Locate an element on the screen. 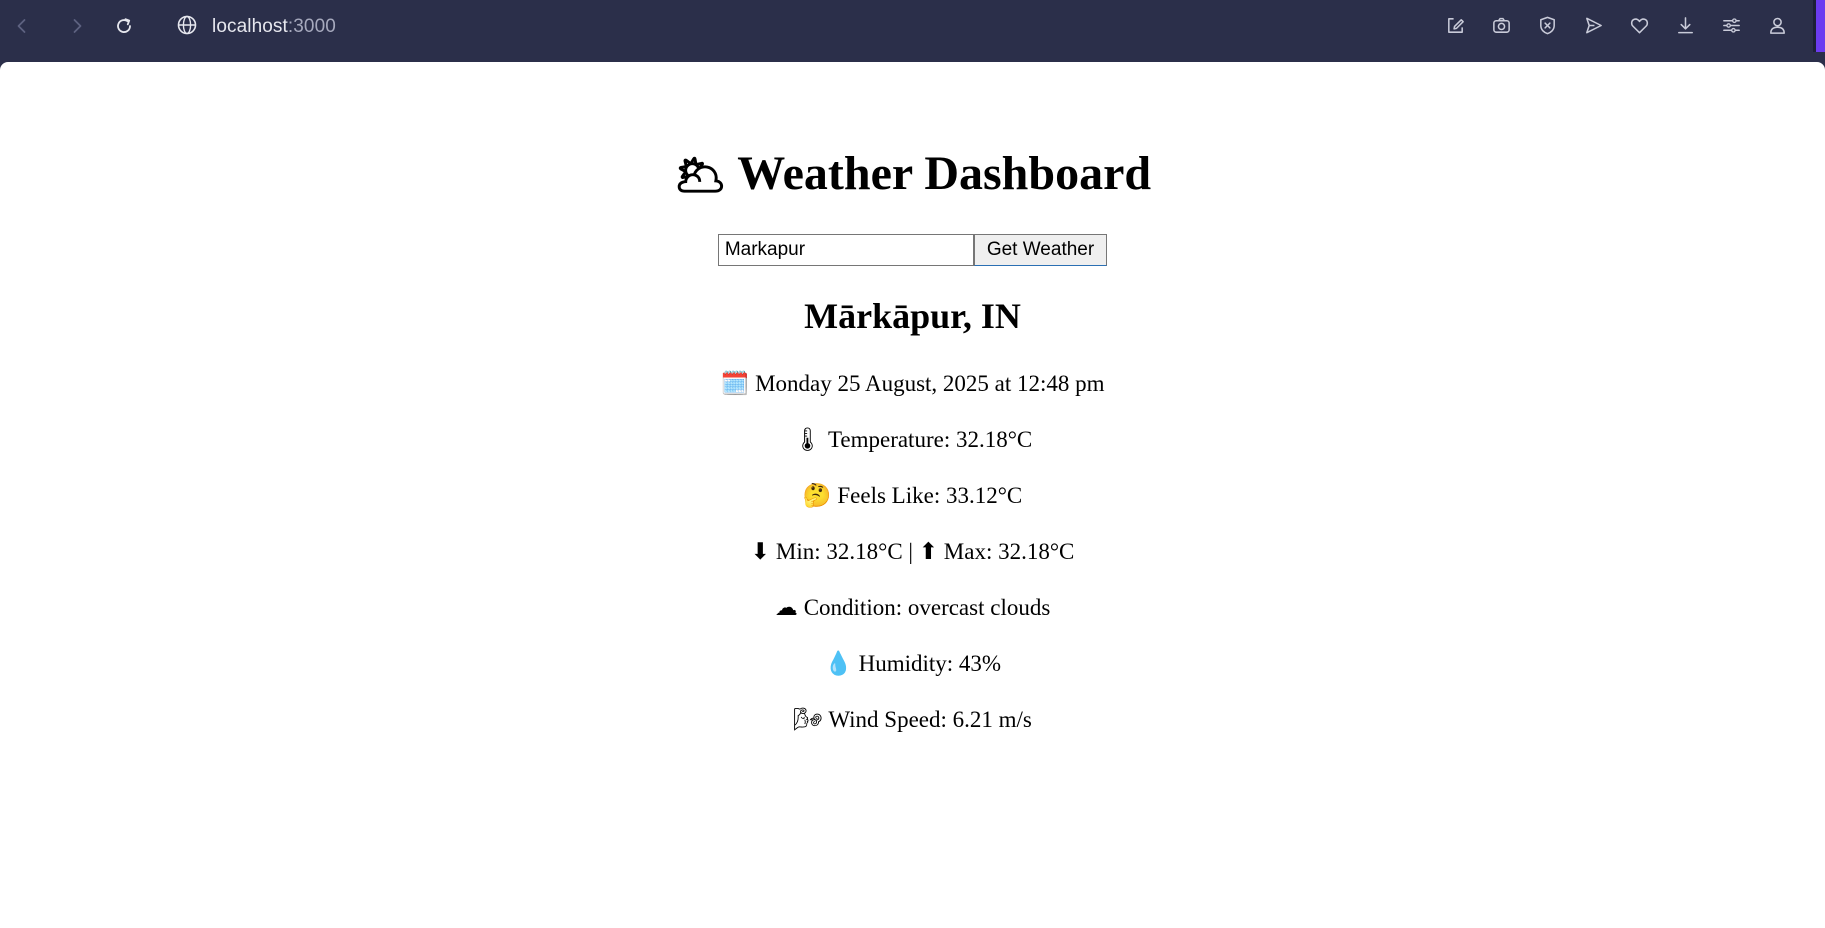  back-button is located at coordinates (22, 26).